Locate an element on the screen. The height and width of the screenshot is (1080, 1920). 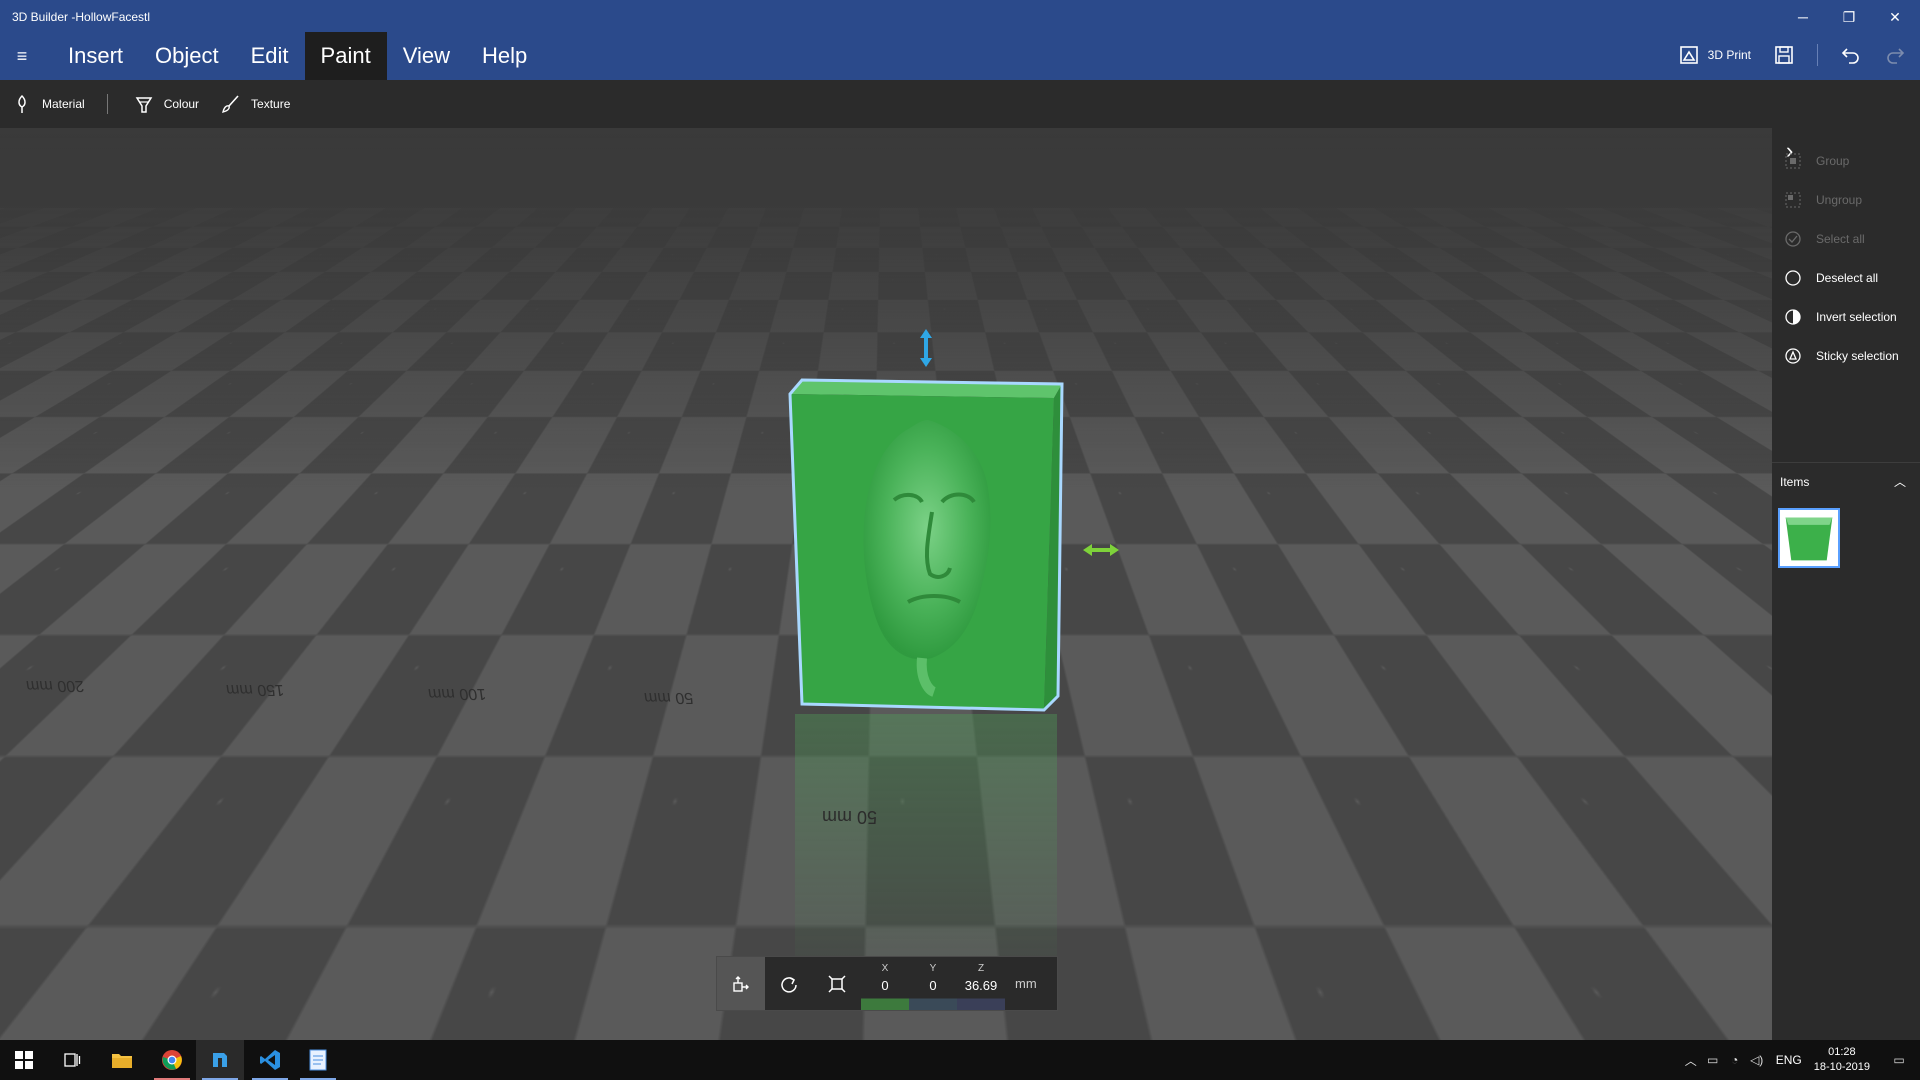
select-all-icon is located at coordinates (1793, 239).